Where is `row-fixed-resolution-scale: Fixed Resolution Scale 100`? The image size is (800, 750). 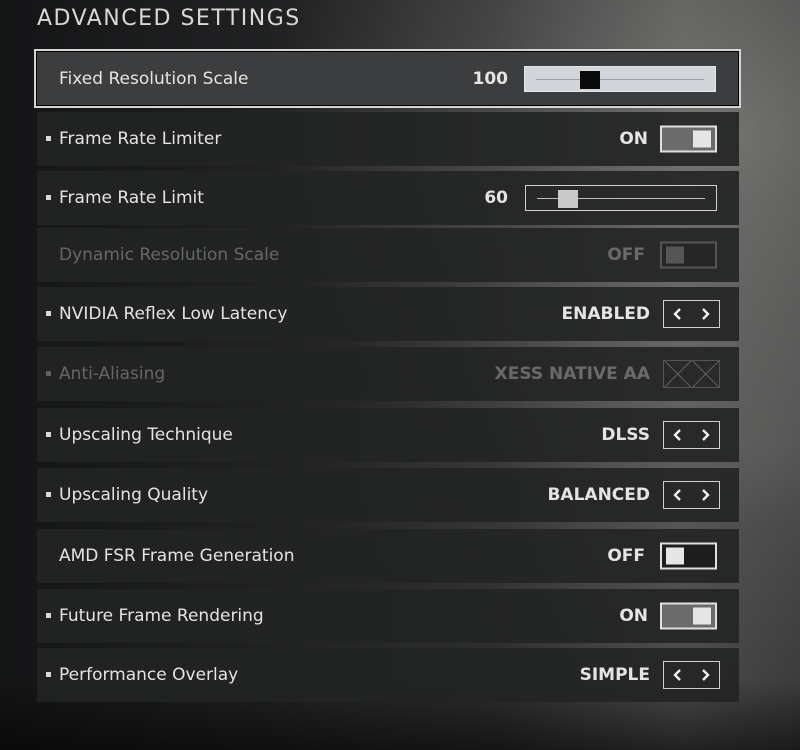 row-fixed-resolution-scale: Fixed Resolution Scale 100 is located at coordinates (387, 78).